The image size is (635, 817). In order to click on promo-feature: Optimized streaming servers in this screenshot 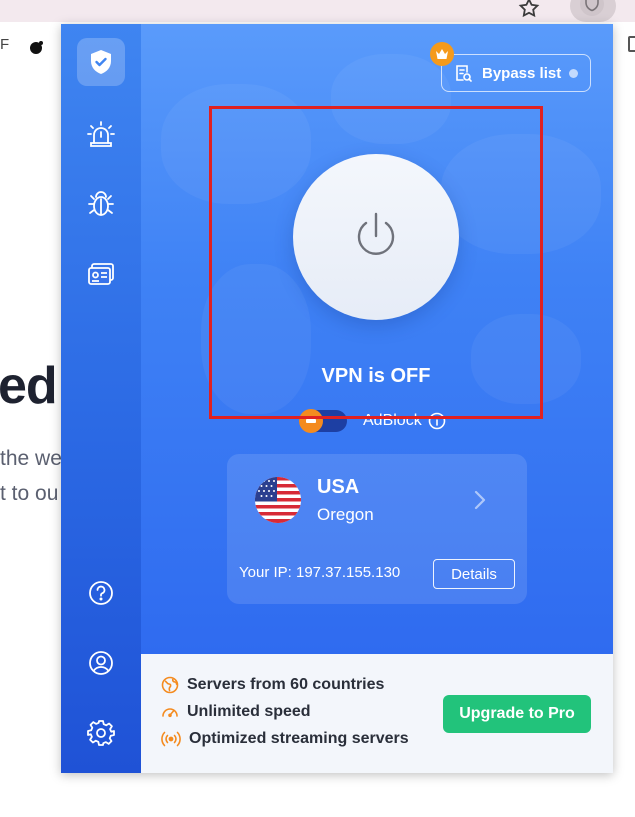, I will do `click(285, 739)`.